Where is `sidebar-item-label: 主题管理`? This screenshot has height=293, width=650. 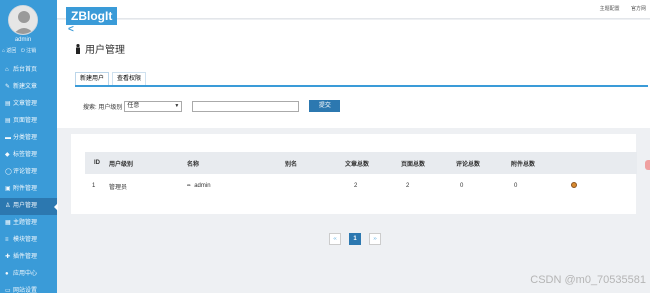
sidebar-item-label: 主题管理 is located at coordinates (25, 223).